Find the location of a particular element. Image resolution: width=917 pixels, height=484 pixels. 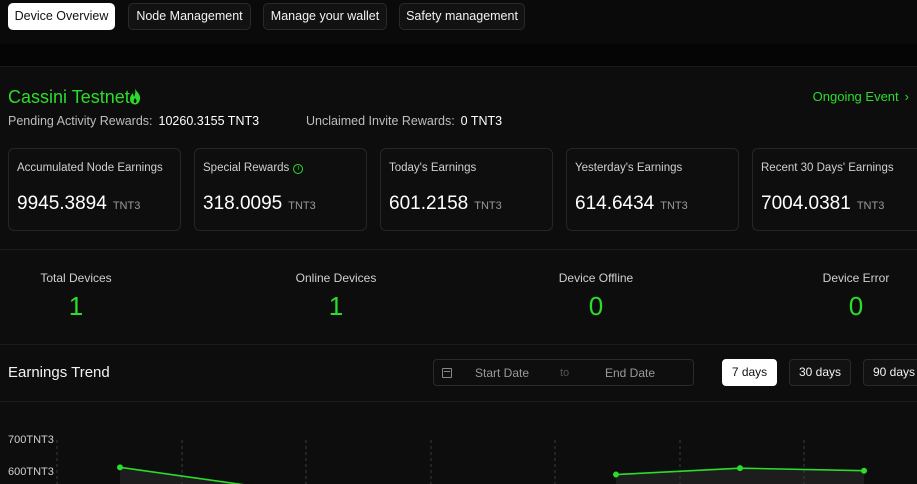

card-yesterdays-earnings: Yesterday's Earnings 614.6434 TNT3 is located at coordinates (652, 189).